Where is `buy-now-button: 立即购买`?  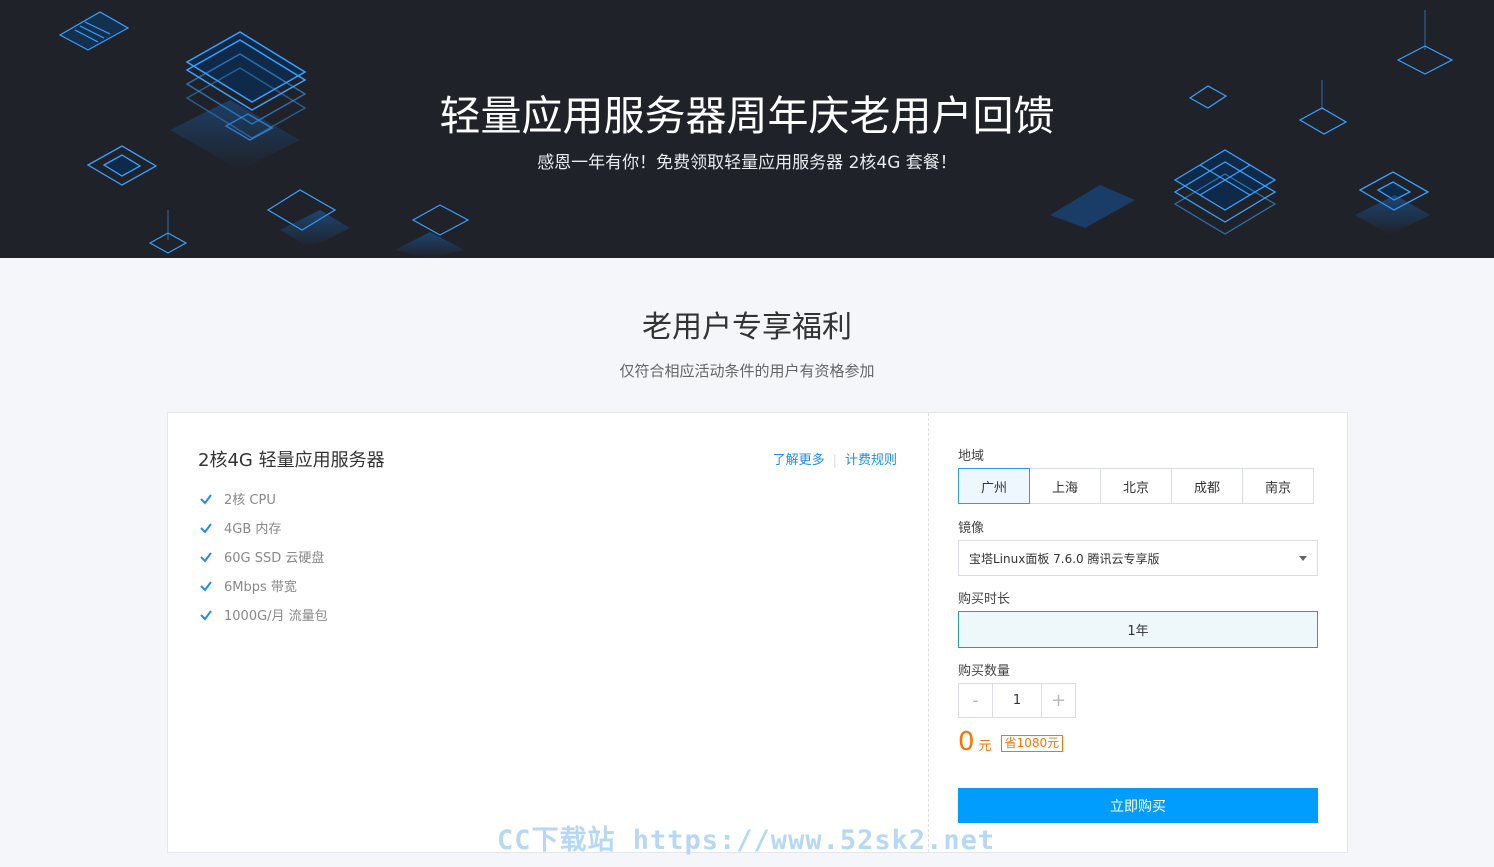 buy-now-button: 立即购买 is located at coordinates (1138, 805).